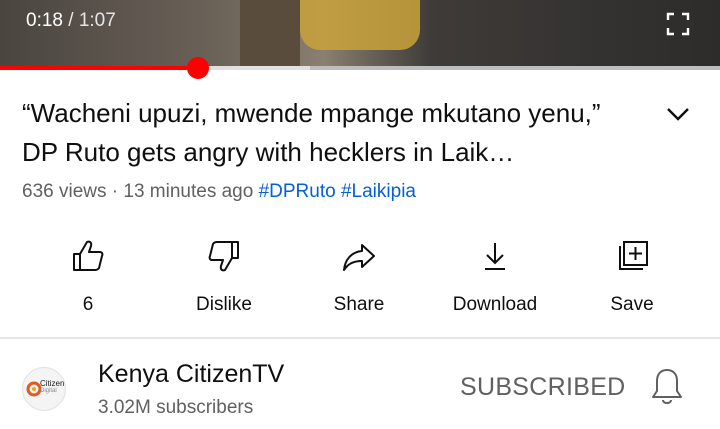  Describe the element at coordinates (360, 68) in the screenshot. I see `progress-bar` at that location.